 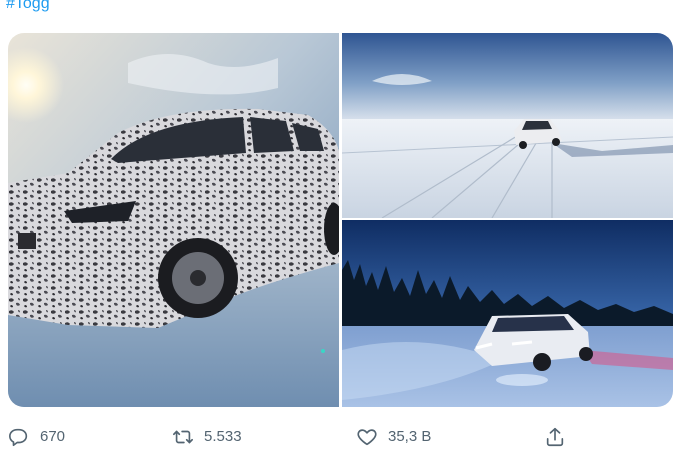 What do you see at coordinates (18, 437) in the screenshot?
I see `reply-icon` at bounding box center [18, 437].